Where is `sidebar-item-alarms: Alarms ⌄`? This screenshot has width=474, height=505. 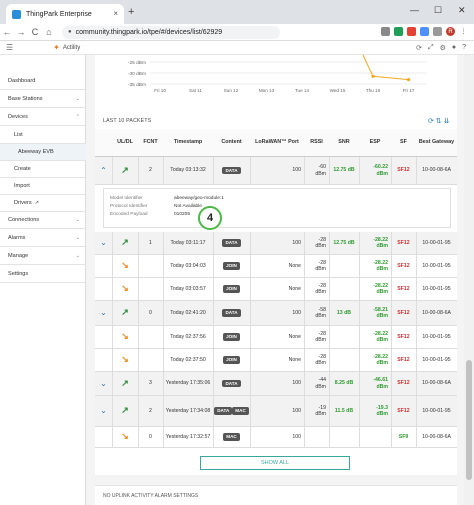
sidebar-item-alarms: Alarms ⌄ is located at coordinates (43, 238).